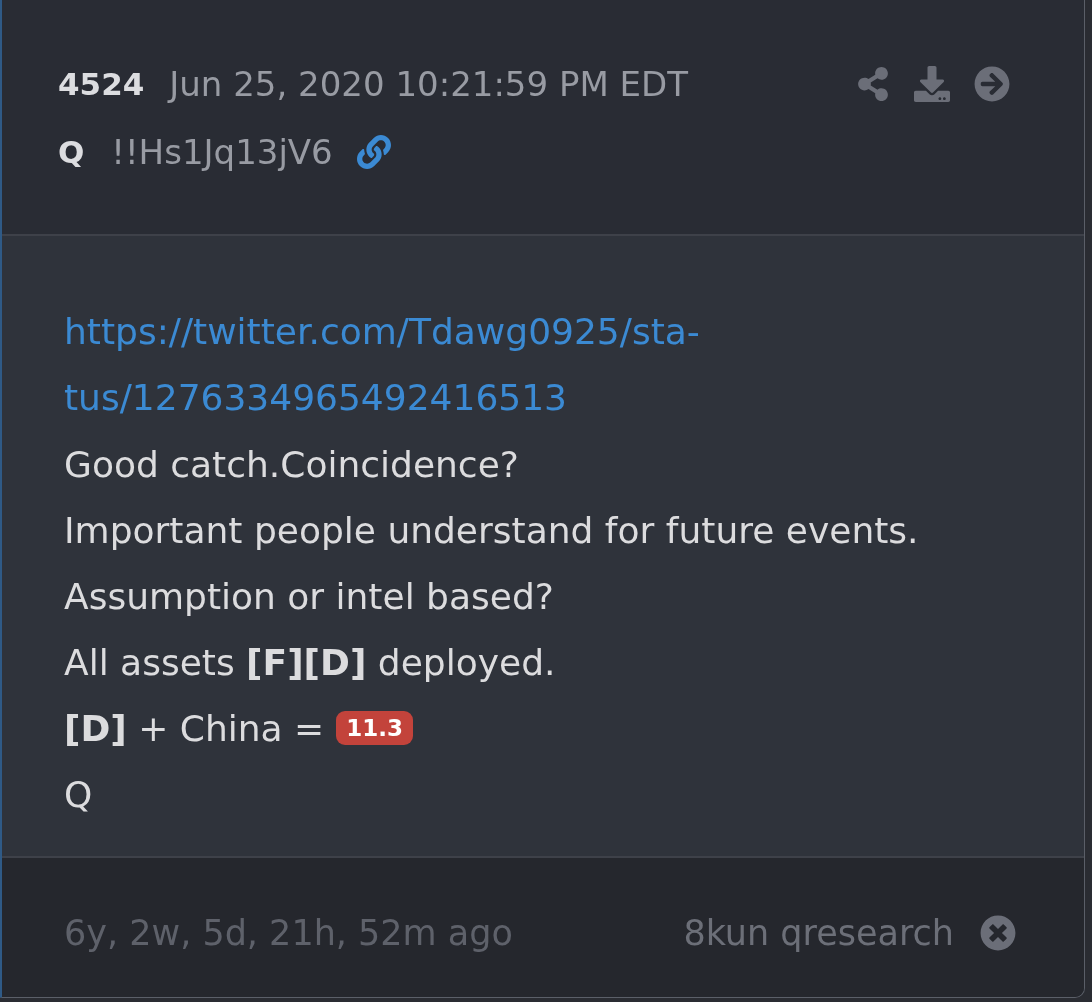 The width and height of the screenshot is (1092, 1002). I want to click on number-badge: 11.3, so click(375, 728).